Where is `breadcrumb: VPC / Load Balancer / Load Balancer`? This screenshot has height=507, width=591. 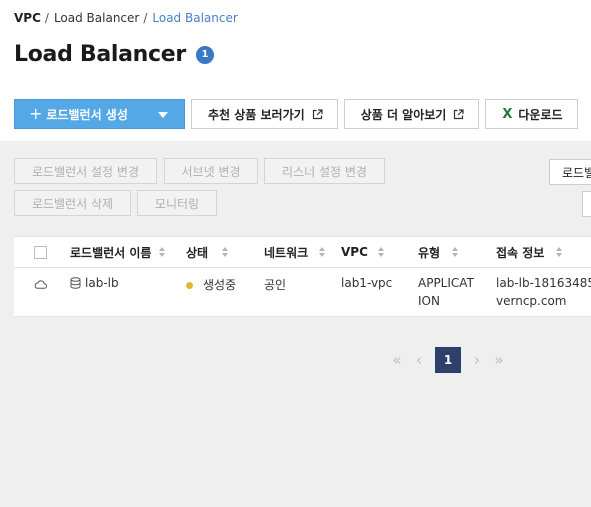 breadcrumb: VPC / Load Balancer / Load Balancer is located at coordinates (126, 18).